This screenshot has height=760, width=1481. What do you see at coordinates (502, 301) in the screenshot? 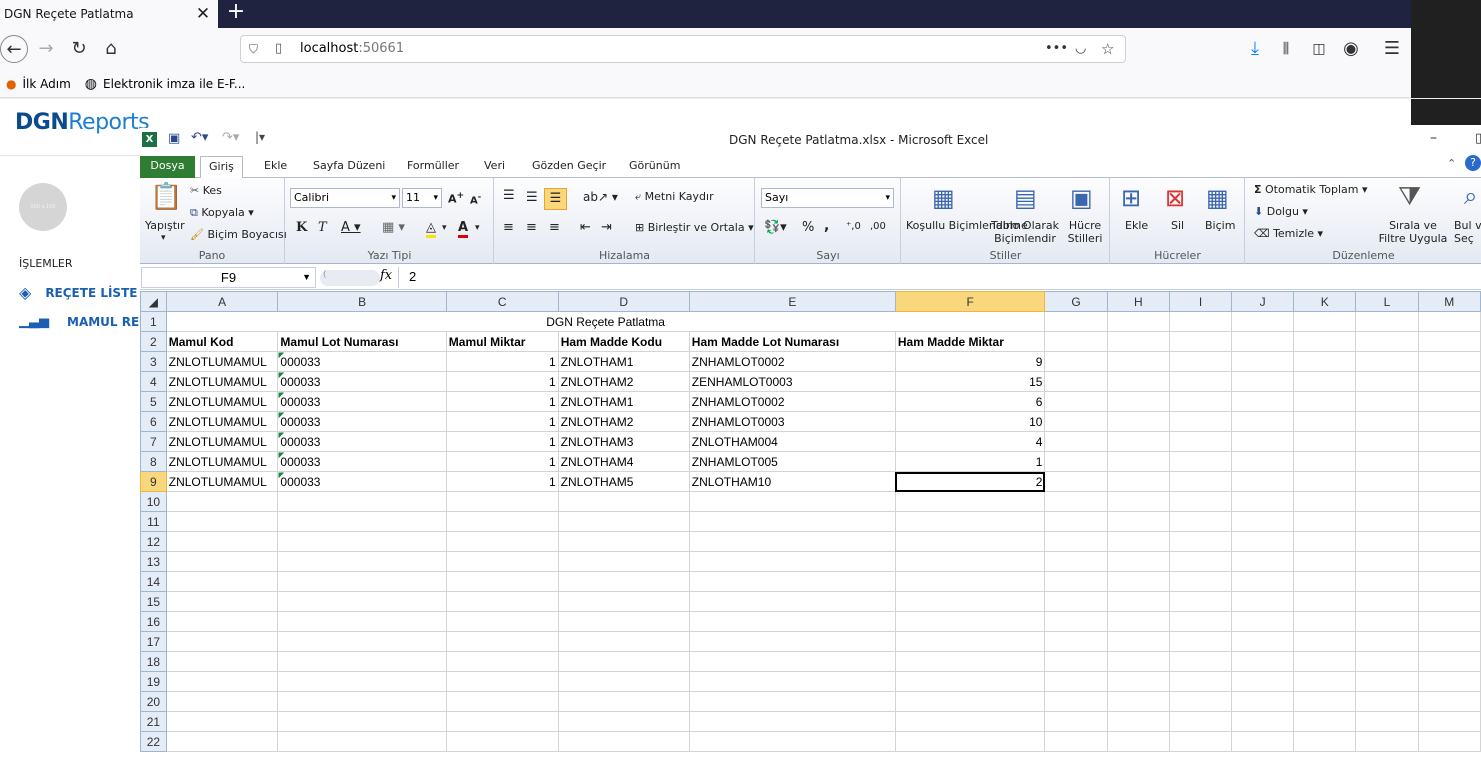
I see `column-header-c: C` at bounding box center [502, 301].